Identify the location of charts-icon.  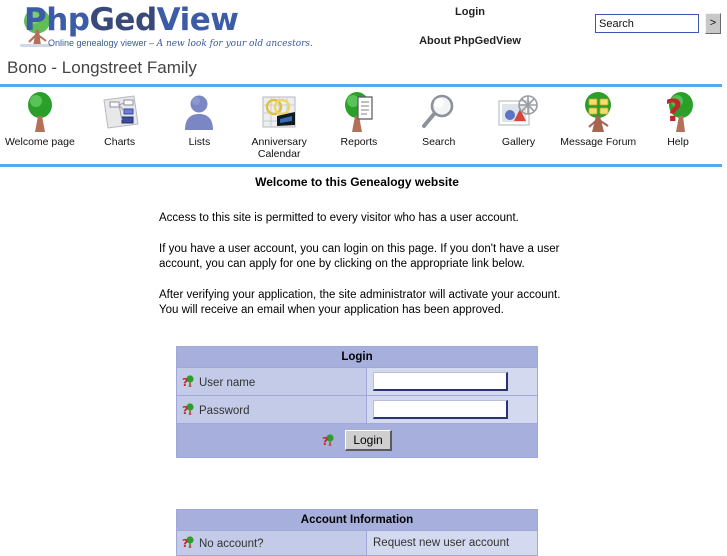
(120, 112).